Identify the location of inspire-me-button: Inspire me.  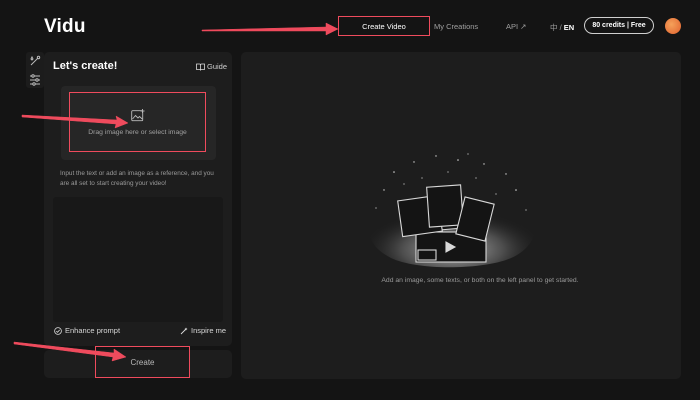
(203, 330).